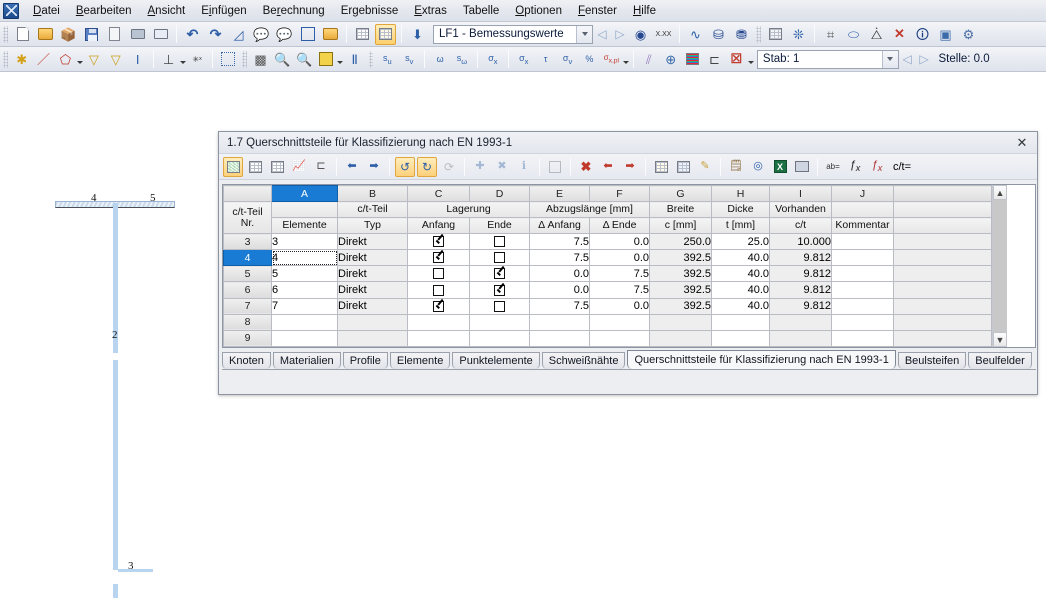 This screenshot has width=1046, height=598. I want to click on support-reaction-2-icon: ⛃, so click(741, 34).